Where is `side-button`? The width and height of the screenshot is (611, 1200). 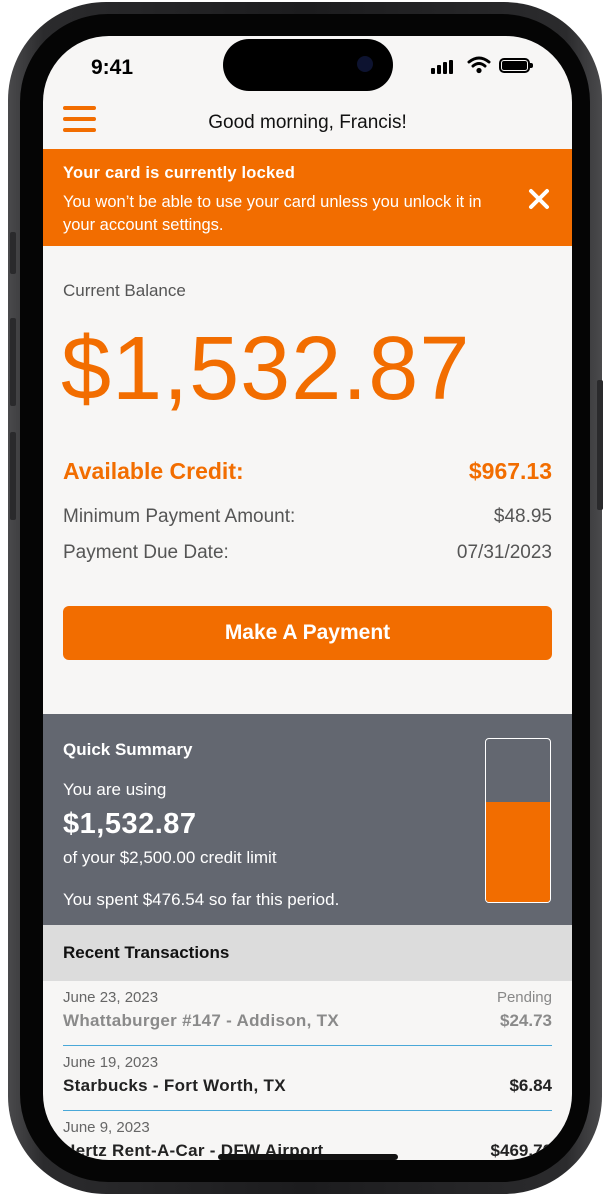
side-button is located at coordinates (600, 445).